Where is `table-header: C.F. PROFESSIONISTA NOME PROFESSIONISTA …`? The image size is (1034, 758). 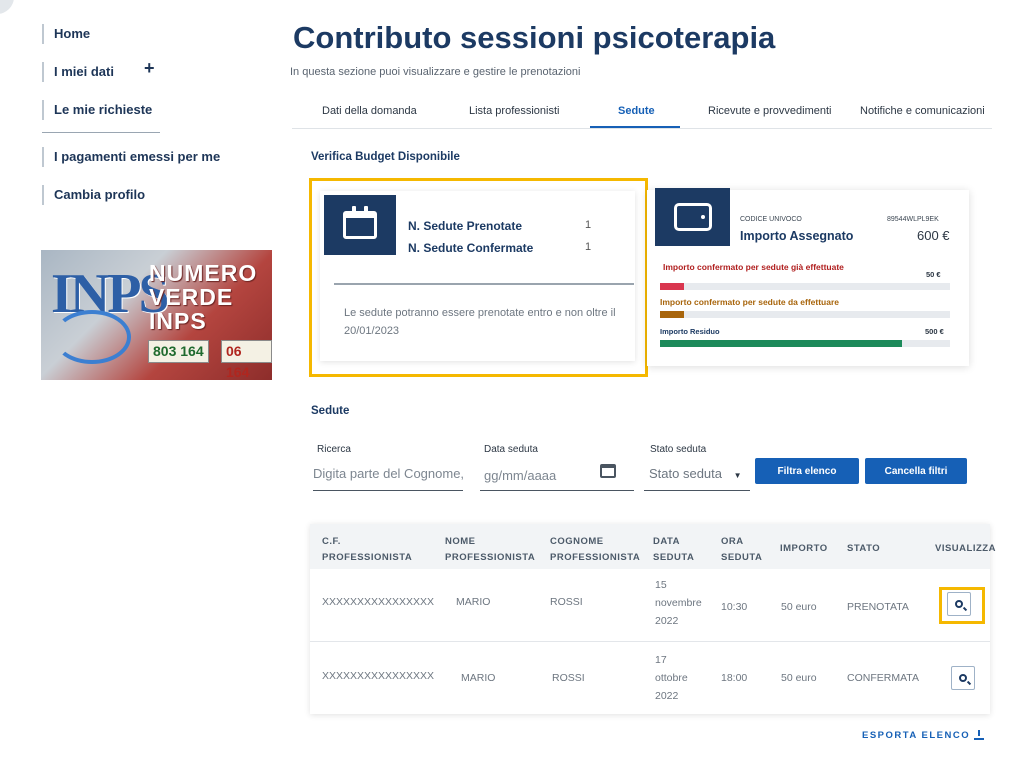 table-header: C.F. PROFESSIONISTA NOME PROFESSIONISTA … is located at coordinates (652, 546).